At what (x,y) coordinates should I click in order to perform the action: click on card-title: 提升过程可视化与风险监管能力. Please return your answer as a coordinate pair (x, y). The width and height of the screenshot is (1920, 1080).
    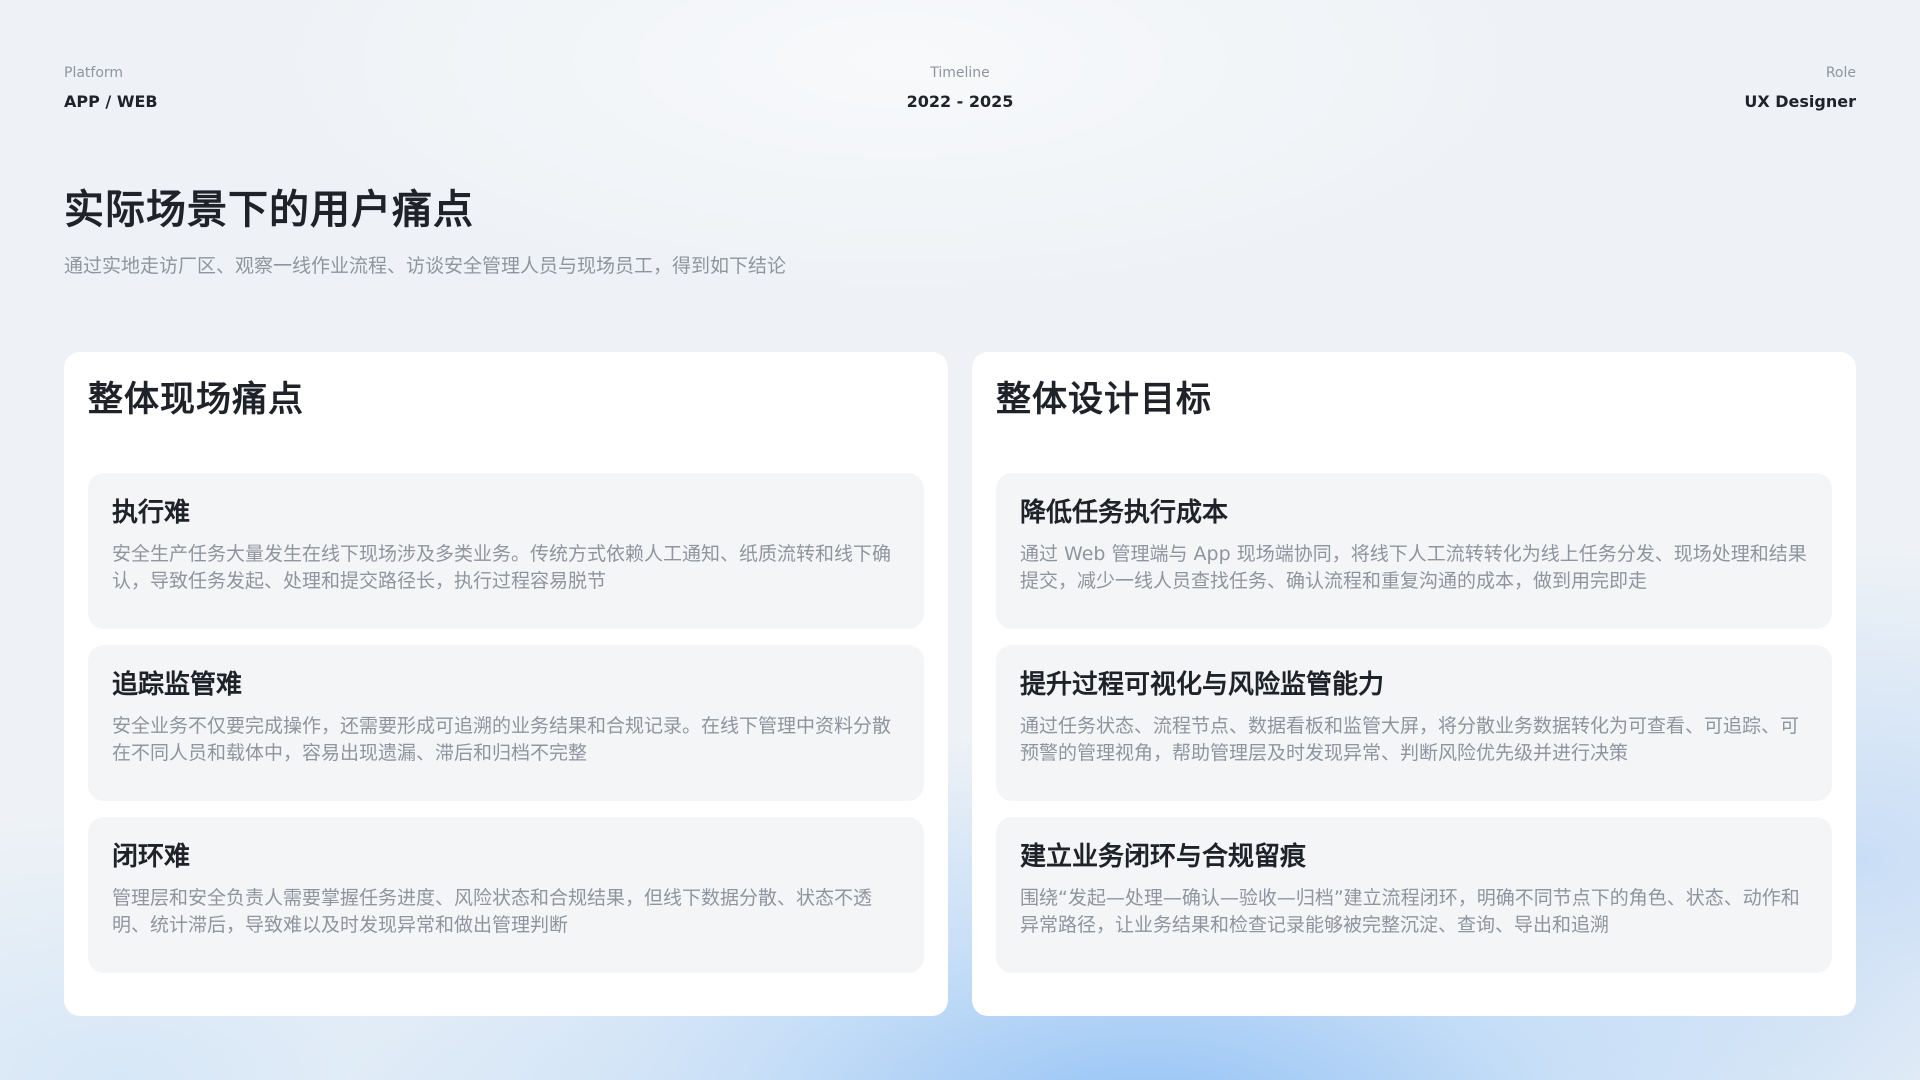
    Looking at the image, I should click on (1202, 685).